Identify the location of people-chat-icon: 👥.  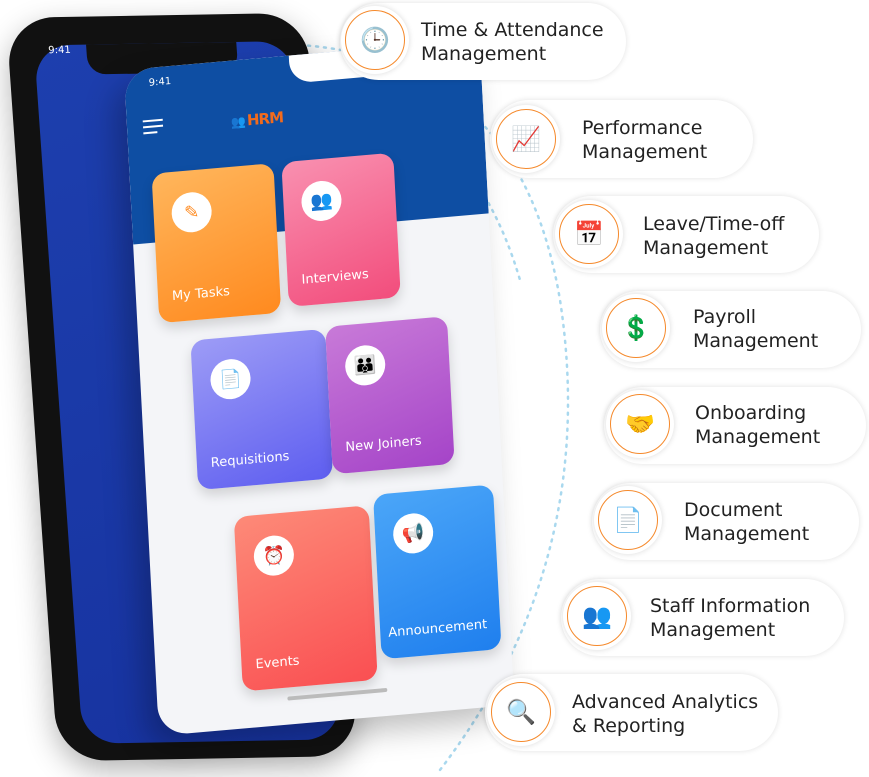
(321, 201).